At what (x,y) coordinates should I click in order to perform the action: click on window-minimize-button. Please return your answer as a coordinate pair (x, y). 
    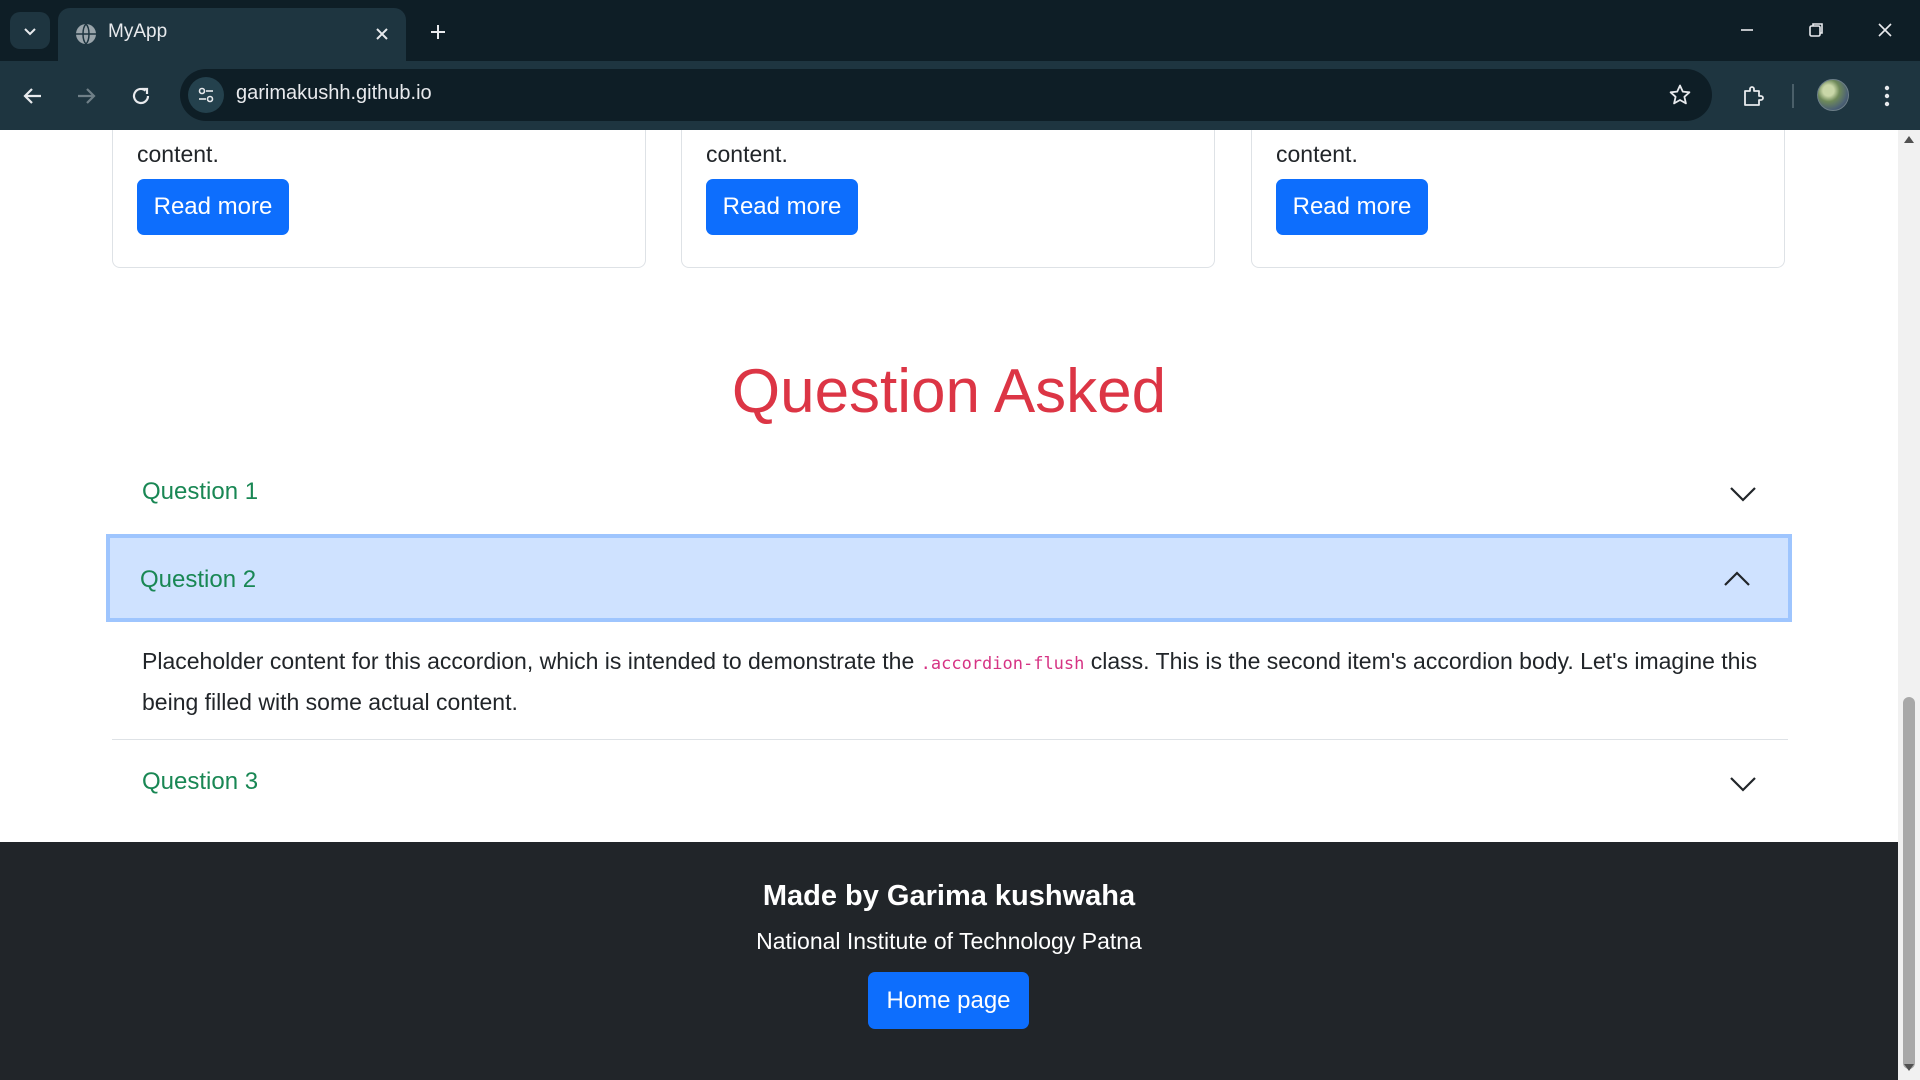
    Looking at the image, I should click on (1747, 30).